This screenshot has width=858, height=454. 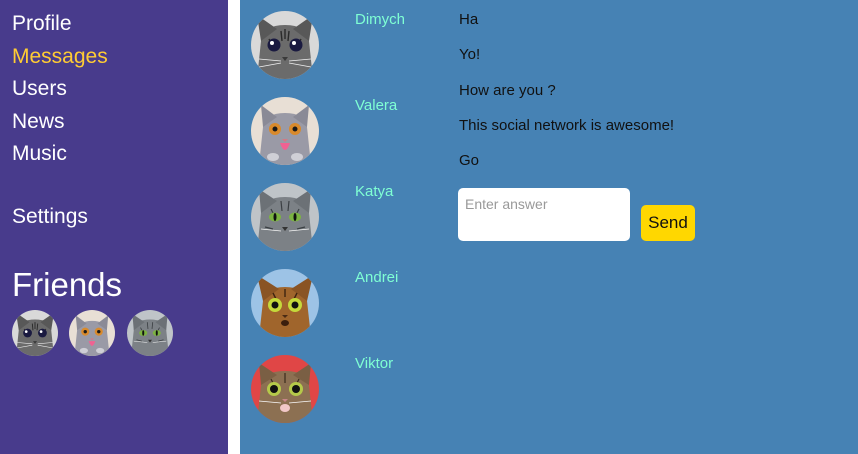 I want to click on dialog-name-andrei: Andrei, so click(x=376, y=278).